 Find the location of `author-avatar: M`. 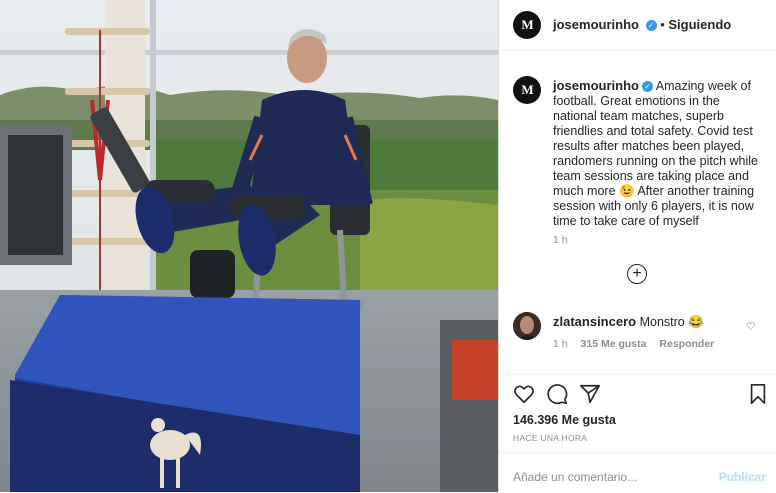

author-avatar: M is located at coordinates (527, 25).